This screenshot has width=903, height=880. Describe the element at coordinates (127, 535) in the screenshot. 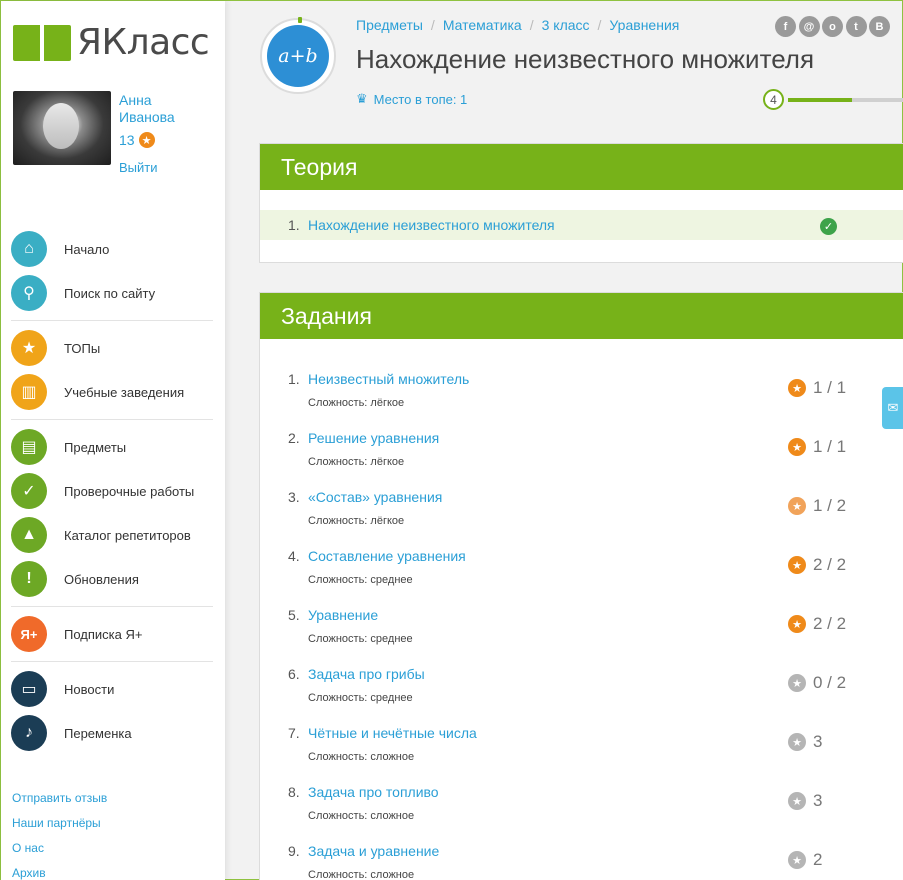

I see `nav-item-label: Каталог репетиторов` at that location.